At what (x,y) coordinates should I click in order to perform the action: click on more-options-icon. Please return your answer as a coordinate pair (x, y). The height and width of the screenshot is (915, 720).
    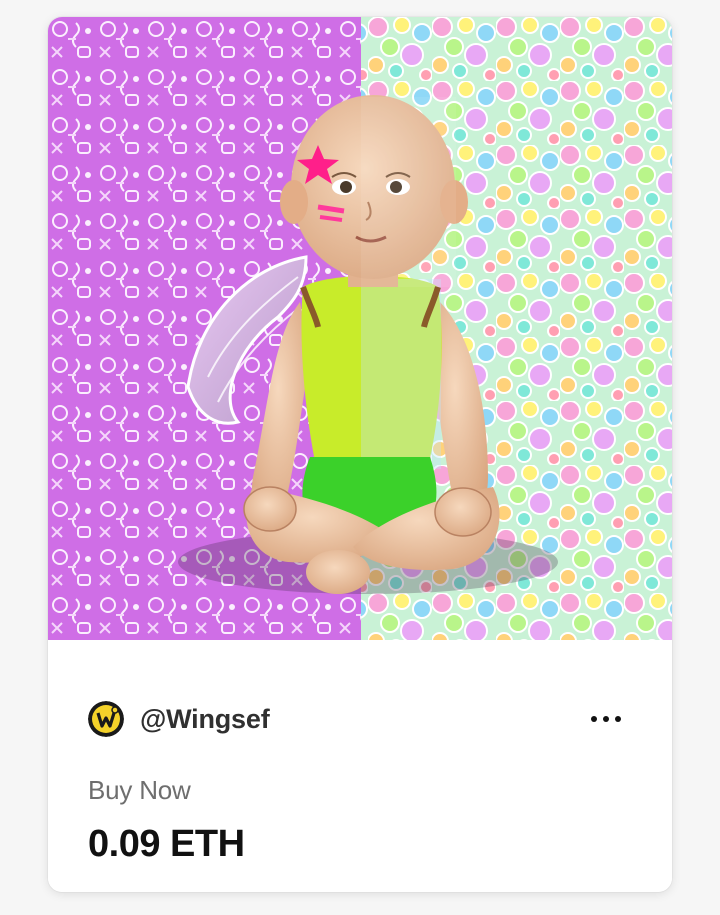
    Looking at the image, I should click on (606, 719).